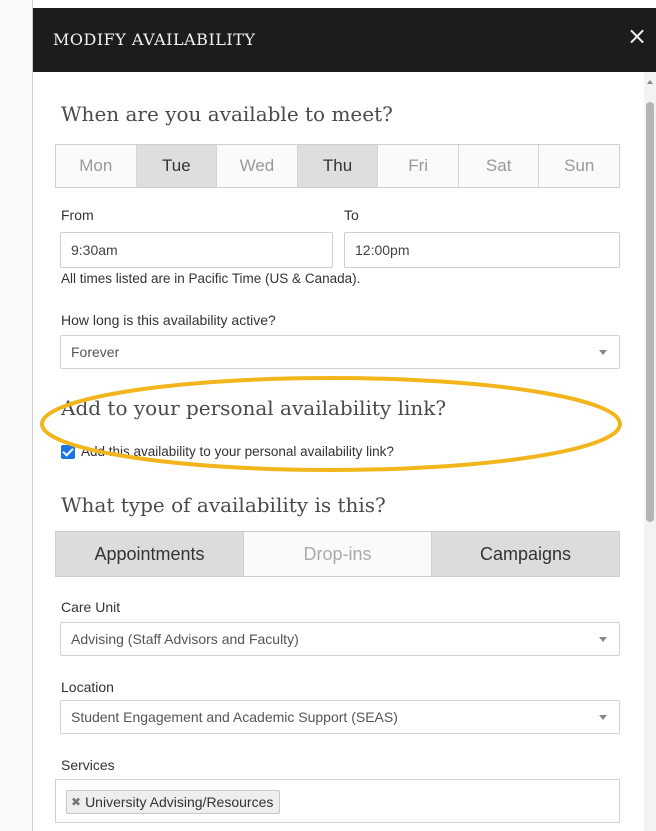 The width and height of the screenshot is (656, 831). Describe the element at coordinates (579, 166) in the screenshot. I see `day-sun: Sun` at that location.